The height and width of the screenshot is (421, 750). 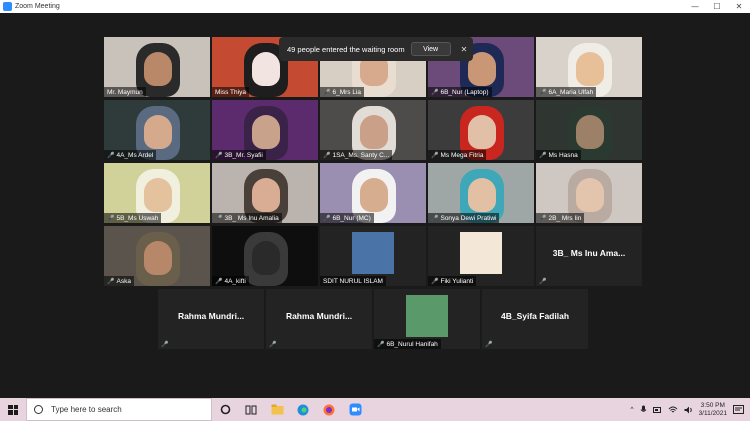 I want to click on participant-tile: 🎤 3B_ Ms Inu Amalia, so click(x=265, y=193).